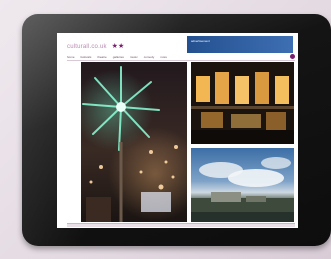 The width and height of the screenshot is (331, 259). I want to click on nav-item: music, so click(134, 57).